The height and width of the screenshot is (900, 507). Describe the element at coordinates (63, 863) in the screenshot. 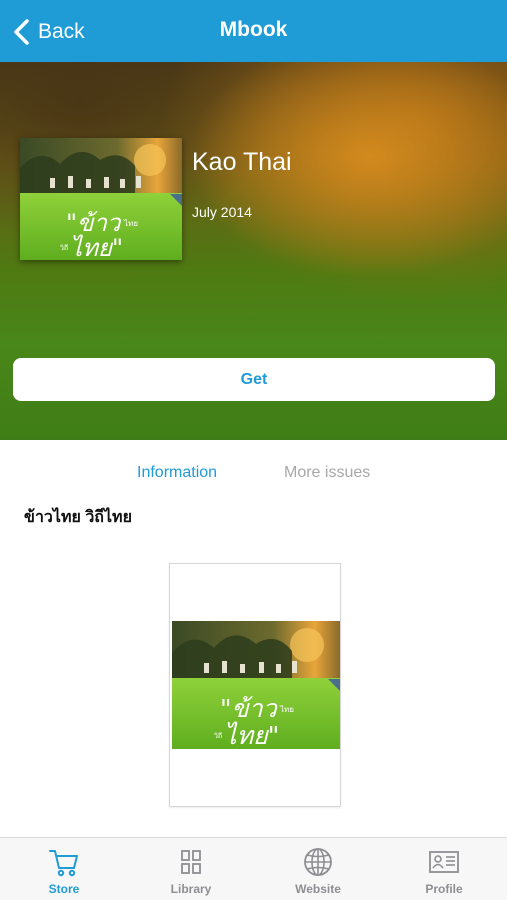

I see `cart-icon` at that location.